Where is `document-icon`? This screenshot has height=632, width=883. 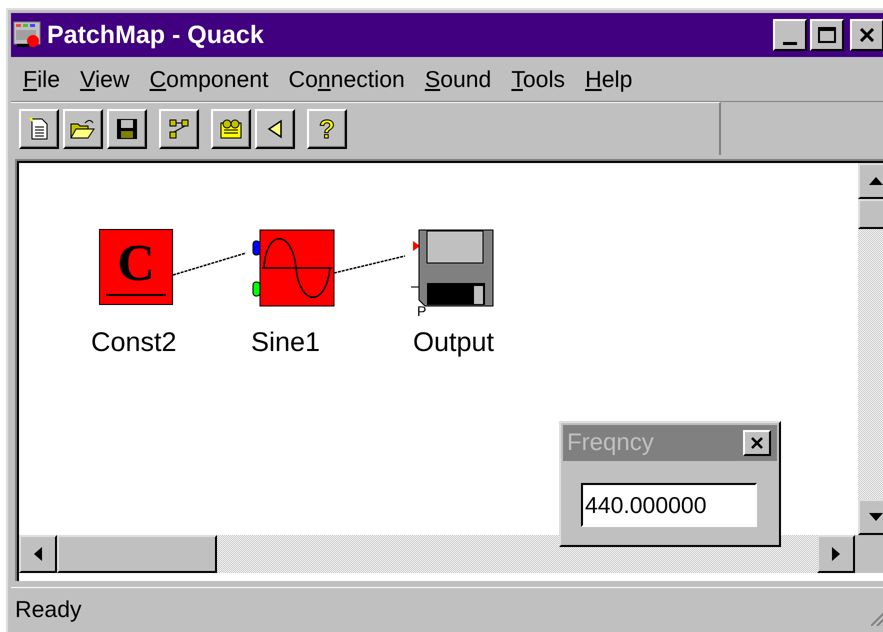 document-icon is located at coordinates (39, 129).